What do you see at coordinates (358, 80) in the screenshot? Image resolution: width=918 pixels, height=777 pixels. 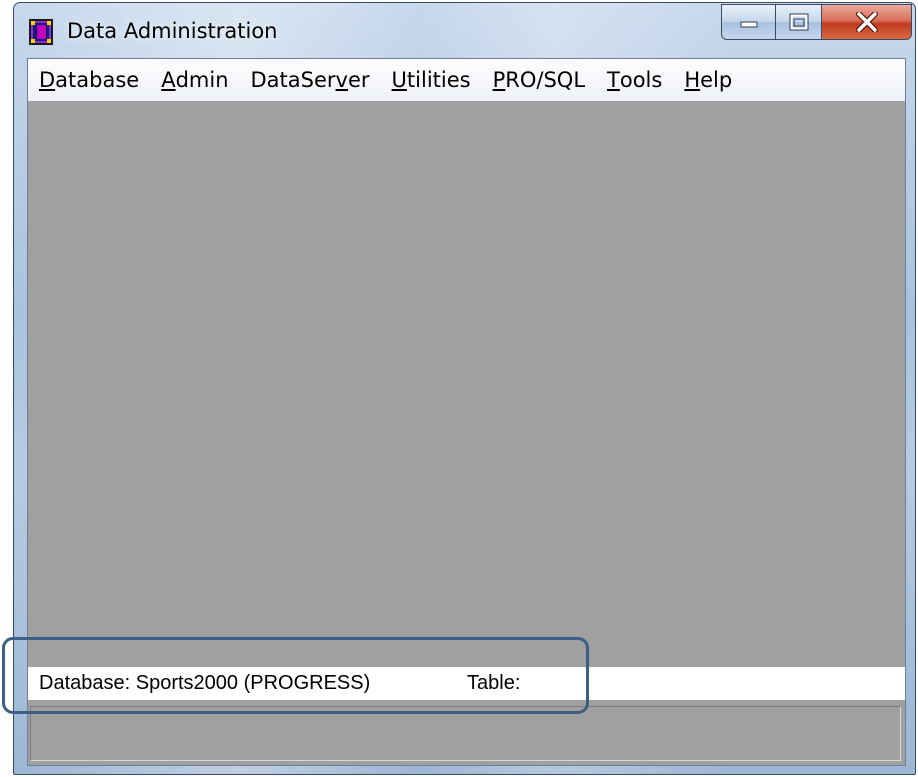 I see `menu-label-rest: er` at bounding box center [358, 80].